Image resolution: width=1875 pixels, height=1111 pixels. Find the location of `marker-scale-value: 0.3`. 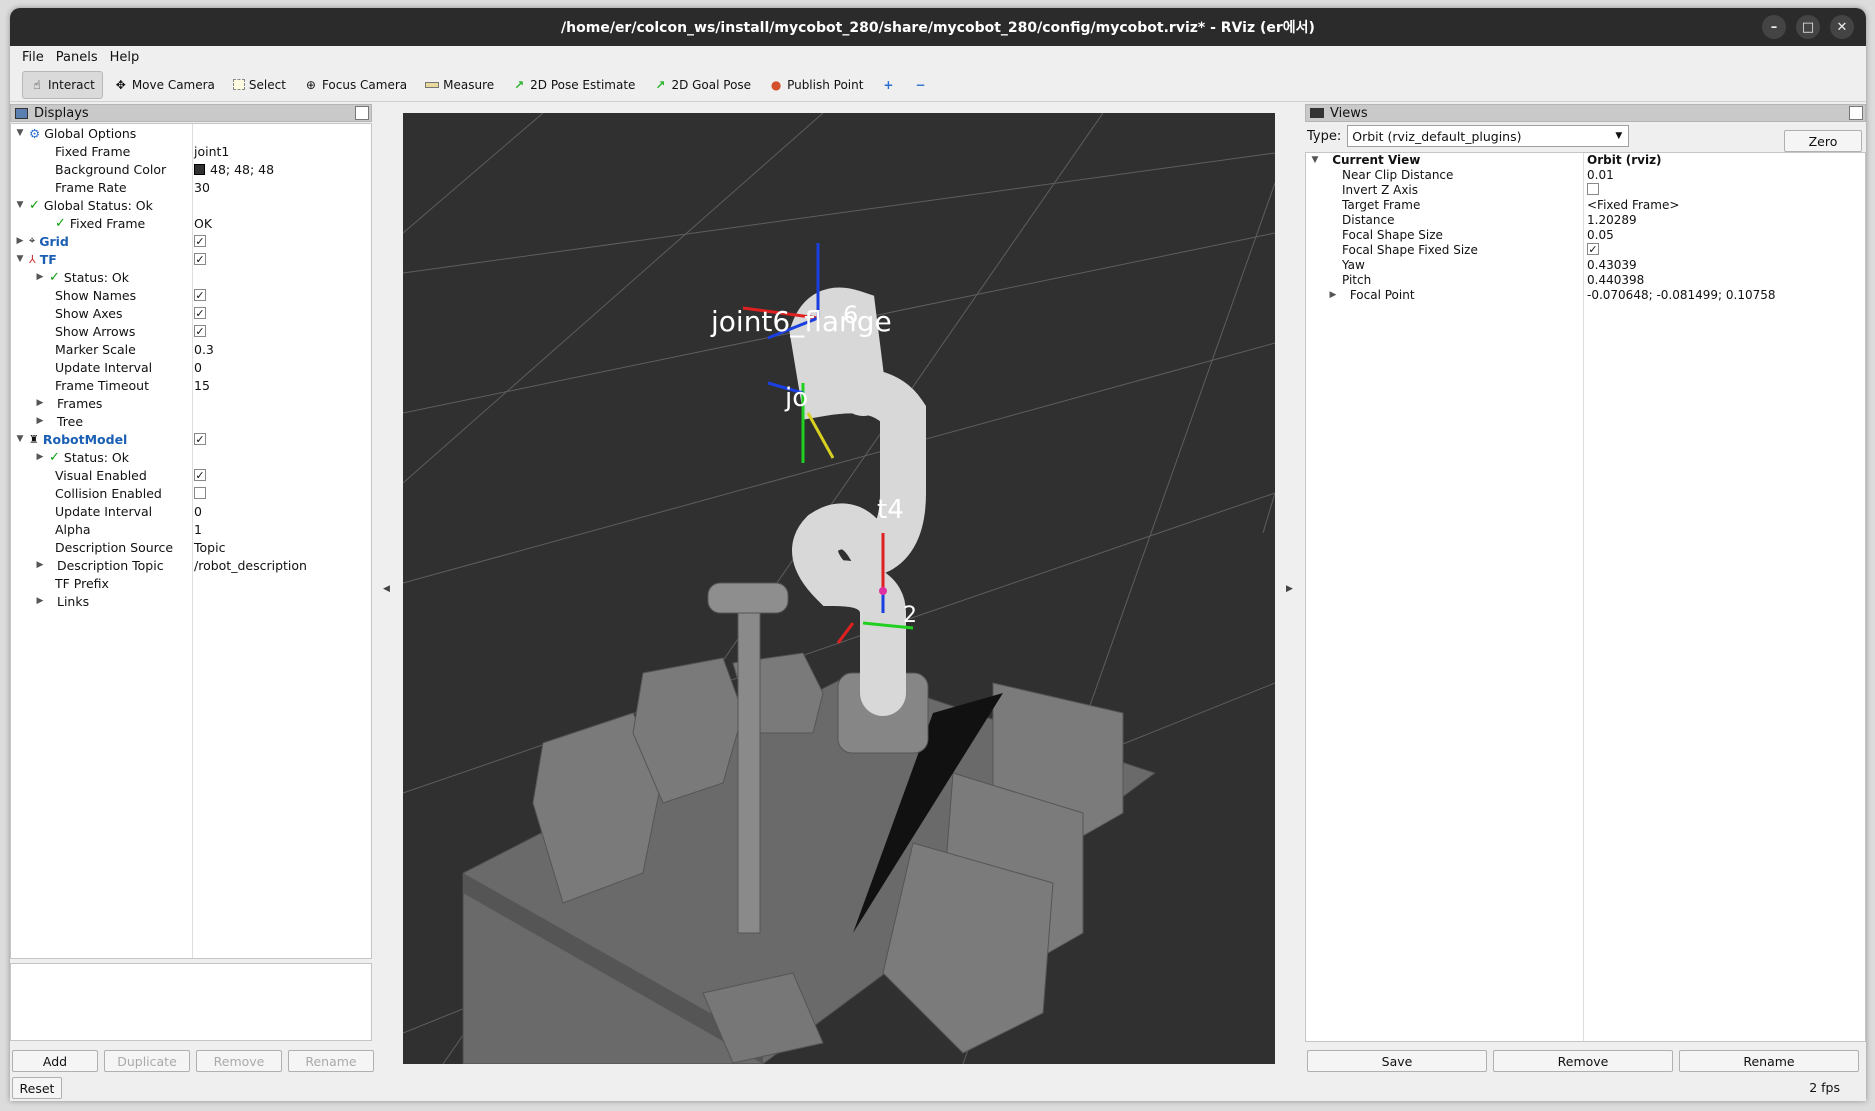

marker-scale-value: 0.3 is located at coordinates (204, 349).